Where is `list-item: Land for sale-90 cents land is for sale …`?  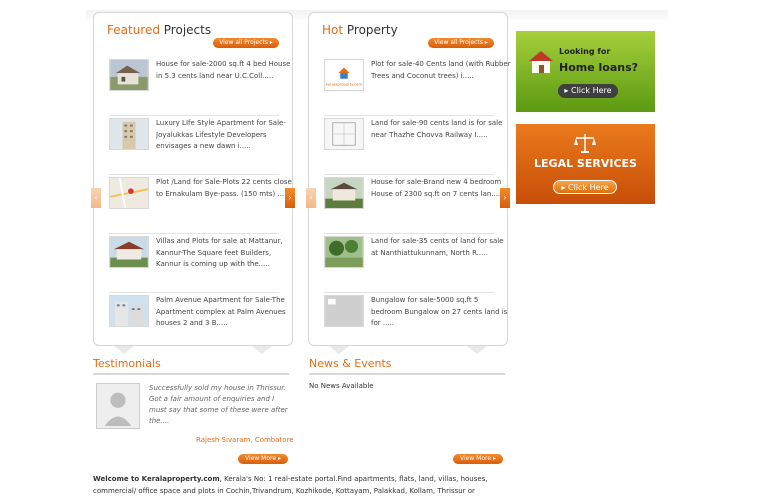 list-item: Land for sale-90 cents land is for sale … is located at coordinates (413, 145).